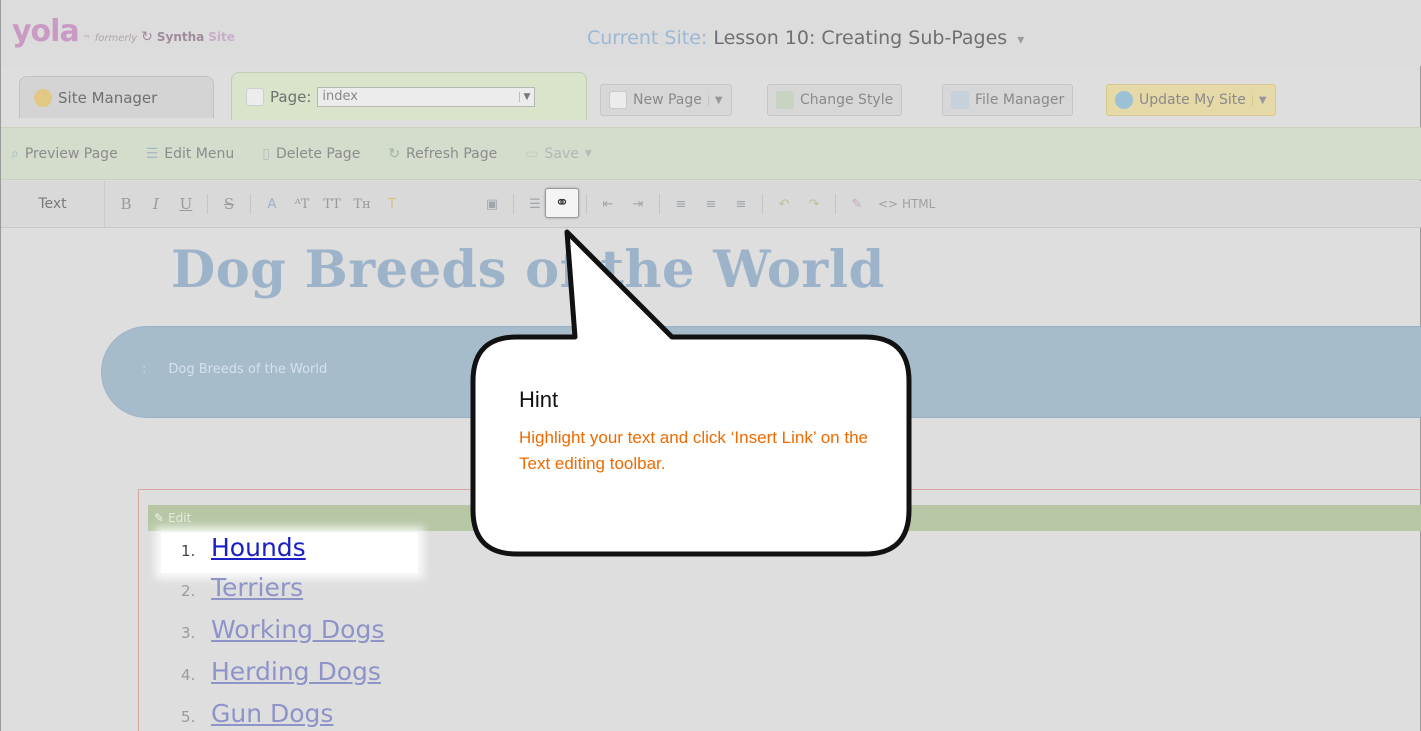 The image size is (1421, 731). I want to click on list-item: 1. Hounds, so click(289, 553).